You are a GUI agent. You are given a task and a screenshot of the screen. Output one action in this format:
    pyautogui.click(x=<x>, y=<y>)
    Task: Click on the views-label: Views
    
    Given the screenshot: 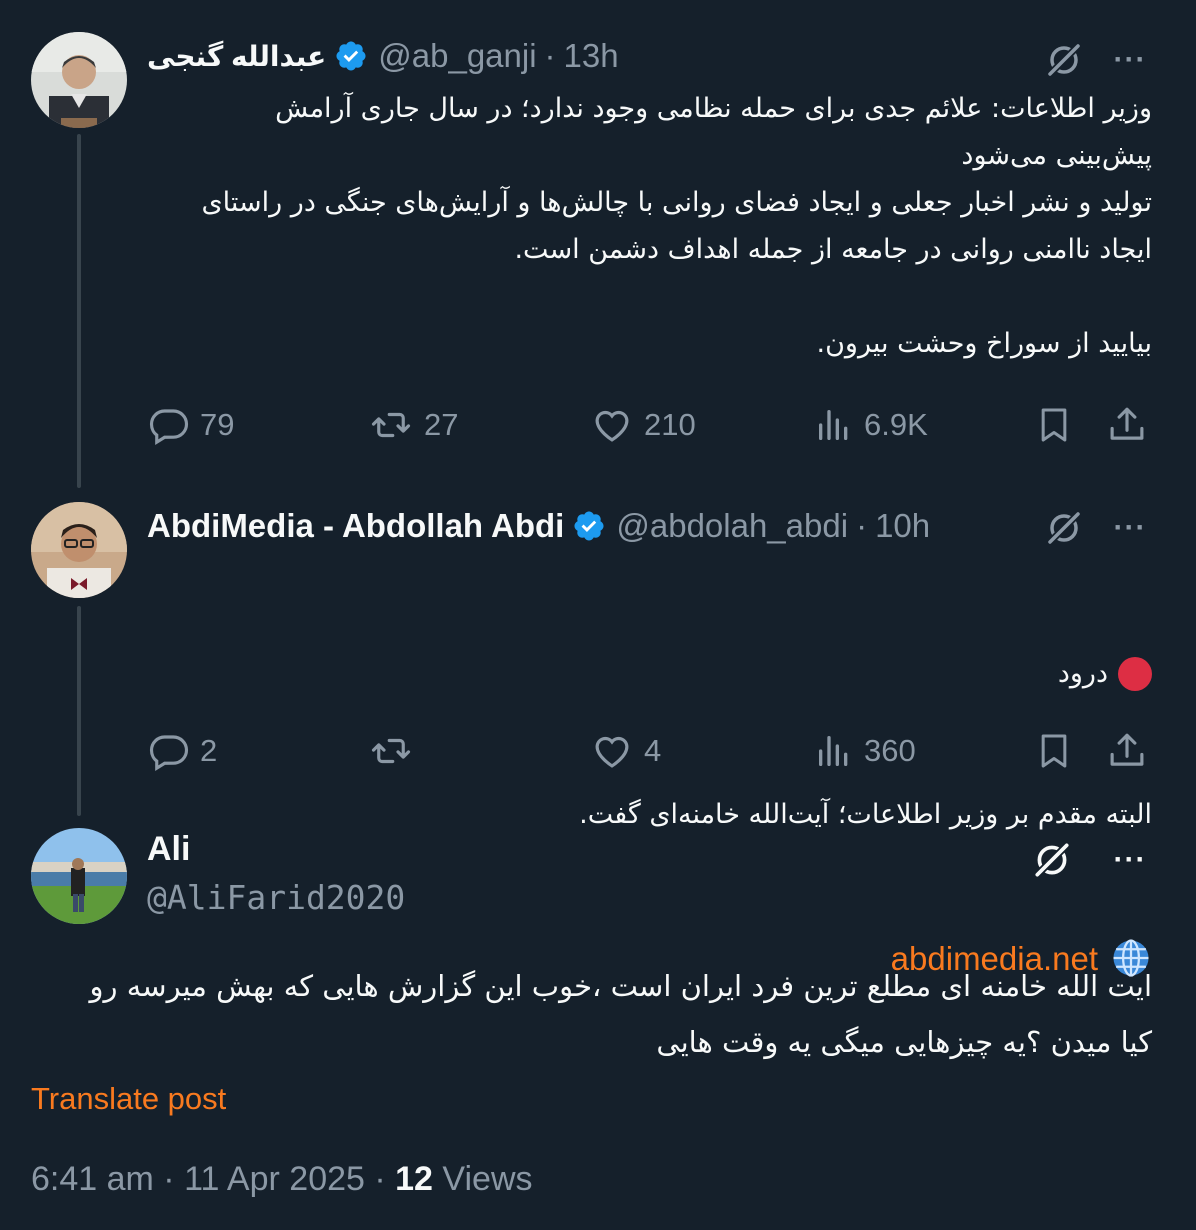 What is the action you would take?
    pyautogui.click(x=482, y=1179)
    